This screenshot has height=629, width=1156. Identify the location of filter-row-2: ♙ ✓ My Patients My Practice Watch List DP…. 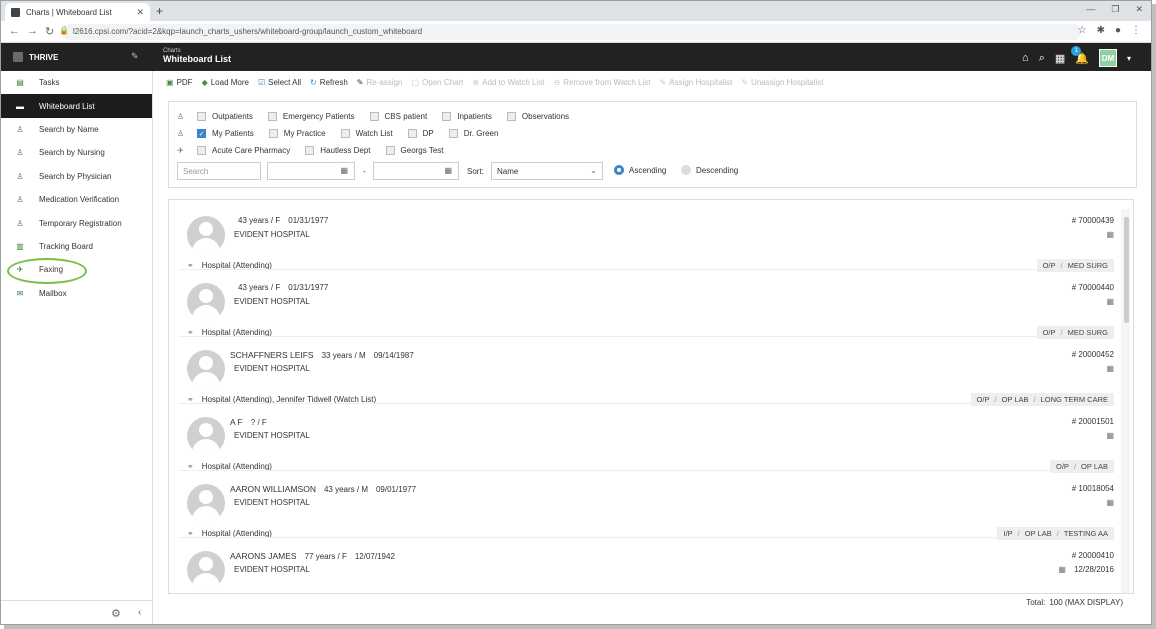
(345, 133).